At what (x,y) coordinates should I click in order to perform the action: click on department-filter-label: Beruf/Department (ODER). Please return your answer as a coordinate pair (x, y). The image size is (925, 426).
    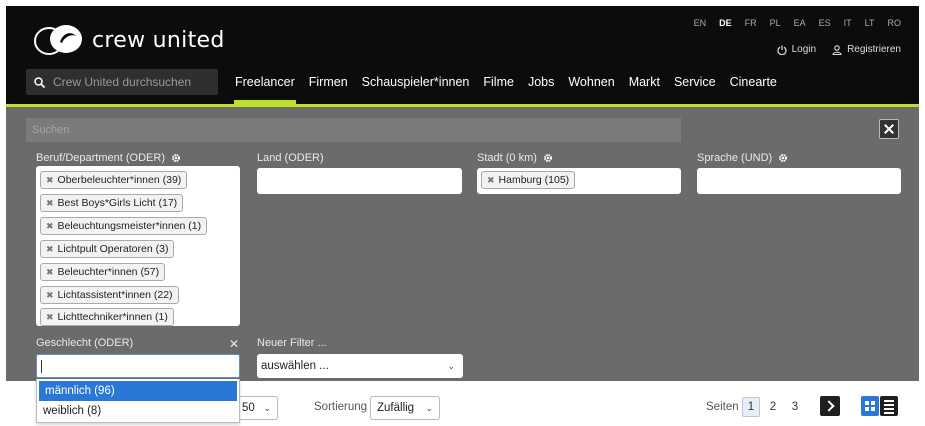
    Looking at the image, I should click on (108, 158).